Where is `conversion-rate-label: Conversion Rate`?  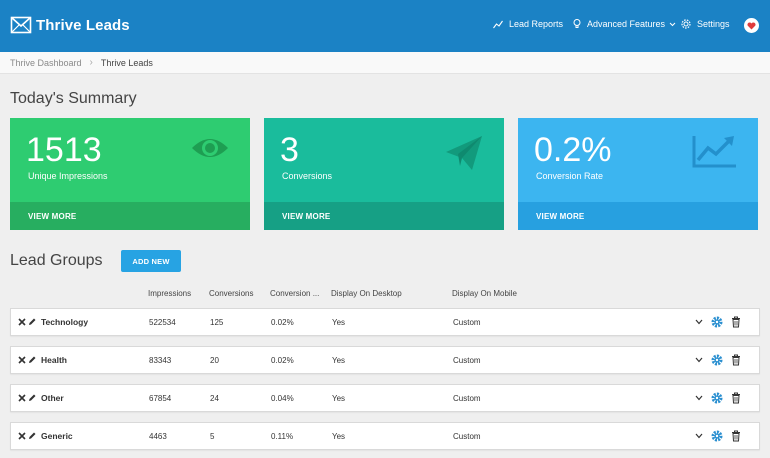 conversion-rate-label: Conversion Rate is located at coordinates (570, 176).